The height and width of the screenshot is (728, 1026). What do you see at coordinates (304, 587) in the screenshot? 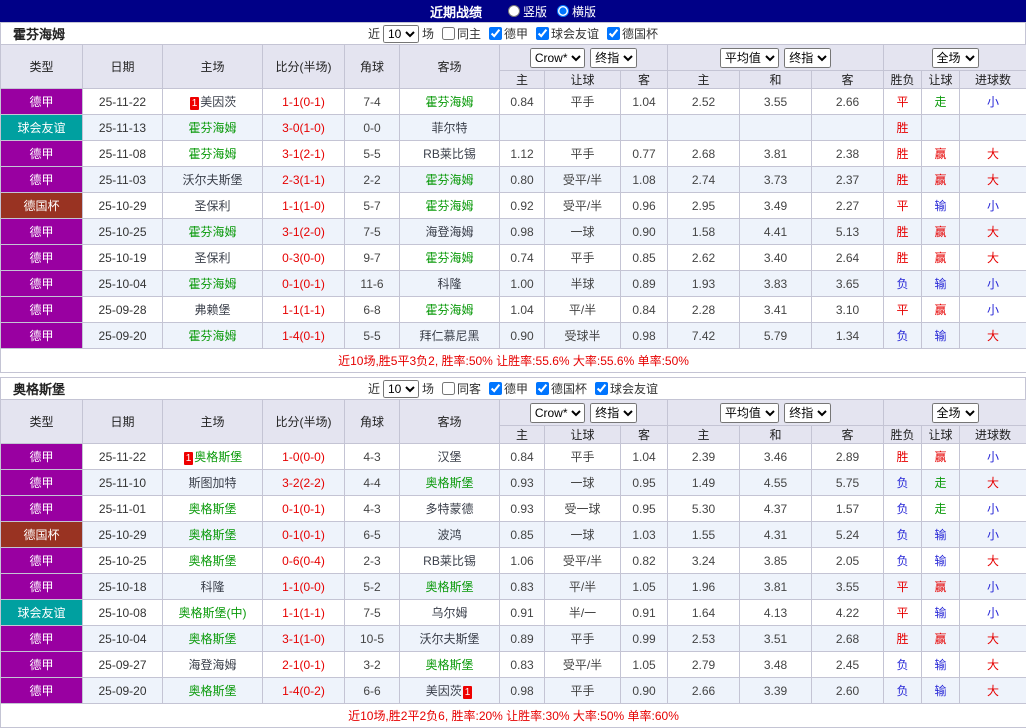
I see `score-cell: 1-1(0-0)` at bounding box center [304, 587].